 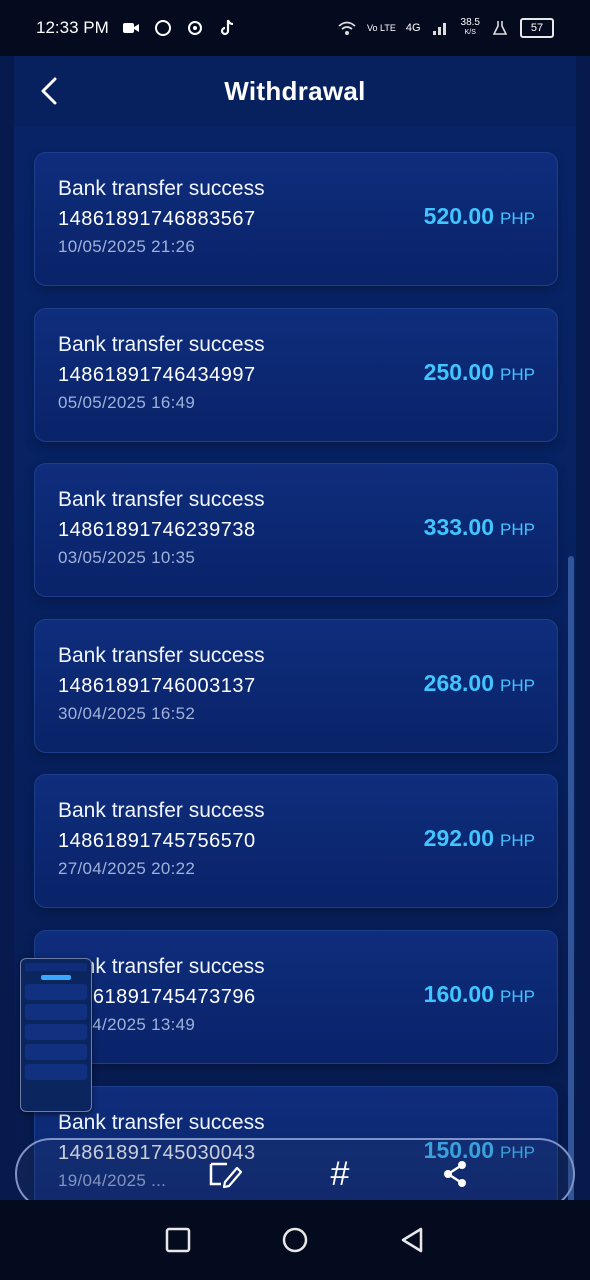 What do you see at coordinates (227, 28) in the screenshot?
I see `tiktok-icon` at bounding box center [227, 28].